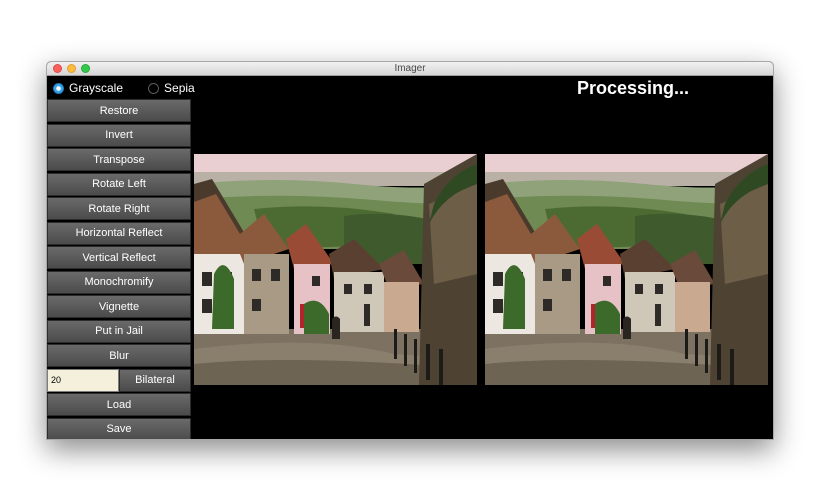 Image resolution: width=820 pixels, height=503 pixels. Describe the element at coordinates (154, 88) in the screenshot. I see `sepia-radio-dot` at that location.